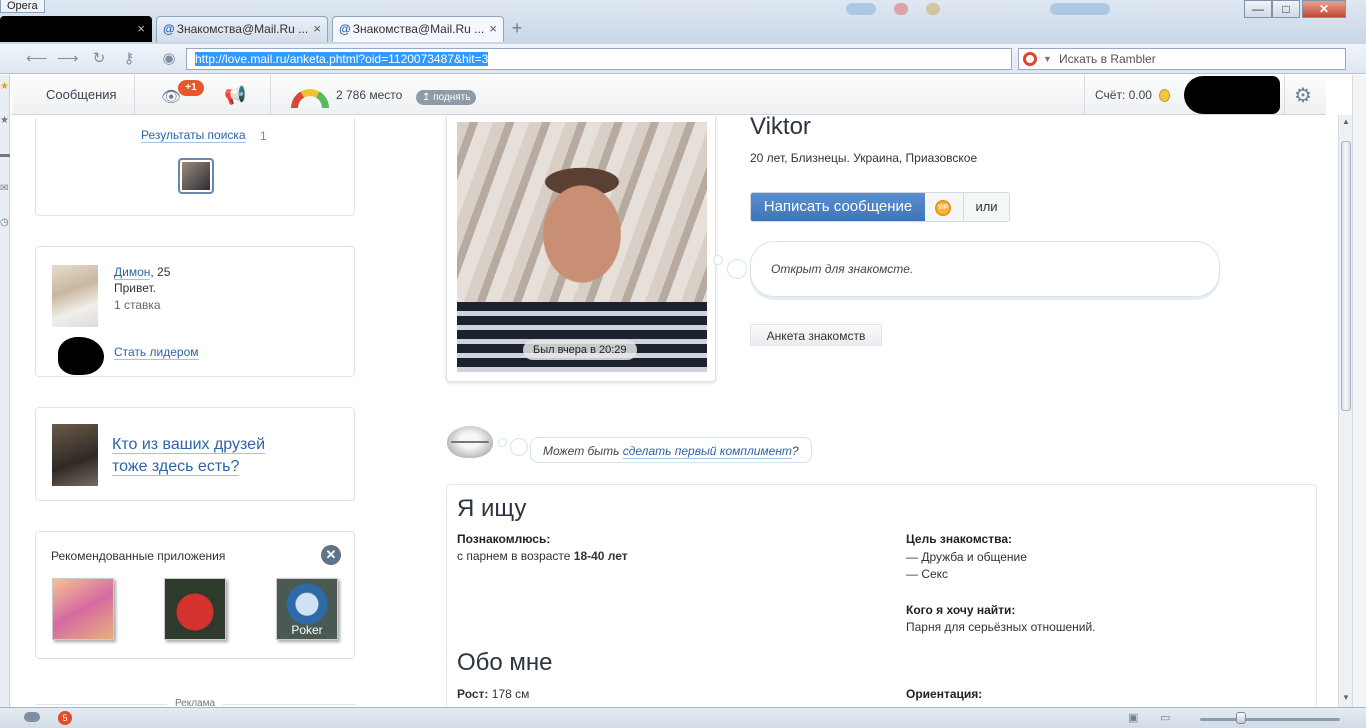  I want to click on result-thumbnail, so click(196, 176).